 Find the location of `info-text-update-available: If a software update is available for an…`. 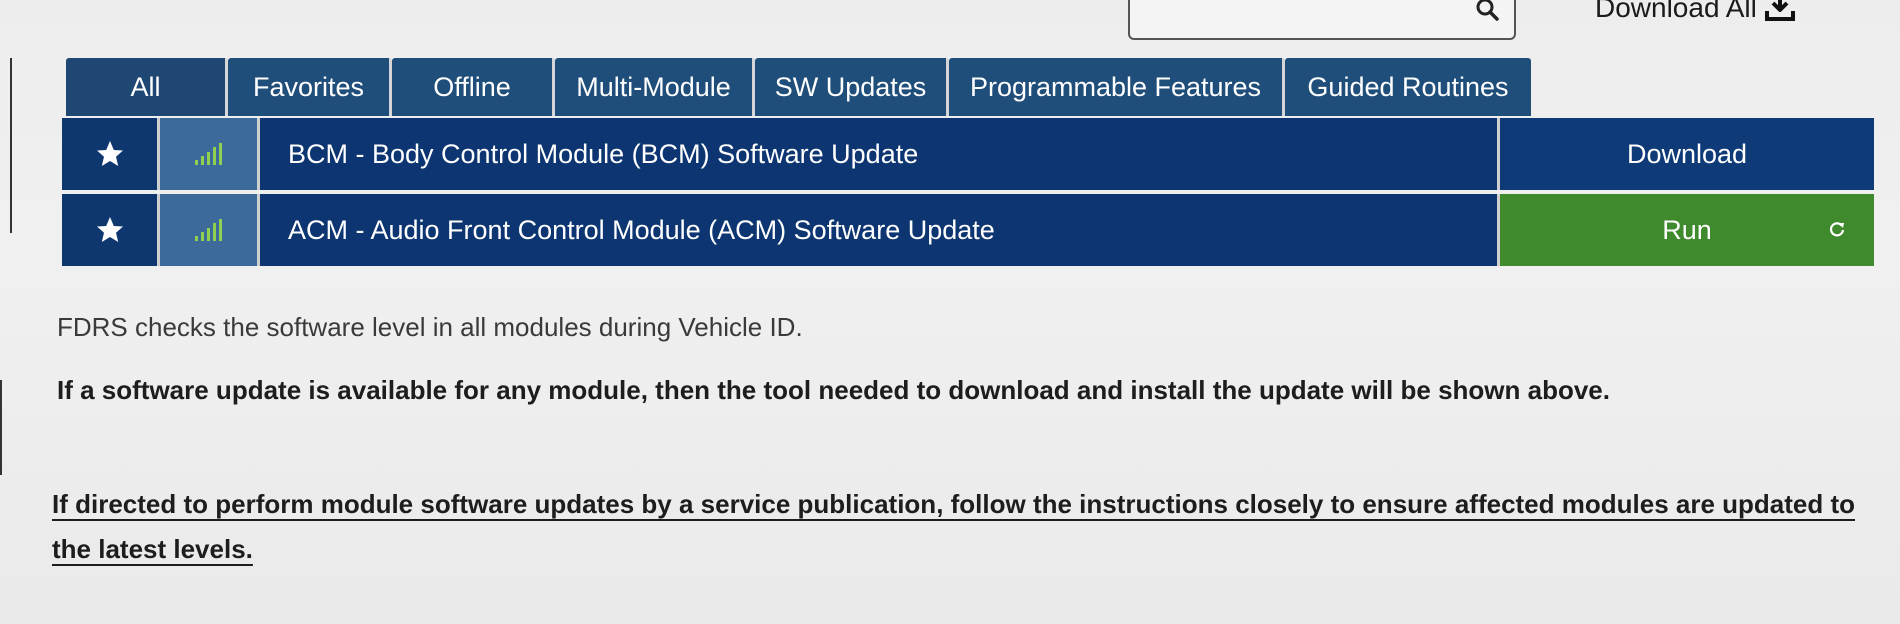

info-text-update-available: If a software update is available for an… is located at coordinates (833, 390).